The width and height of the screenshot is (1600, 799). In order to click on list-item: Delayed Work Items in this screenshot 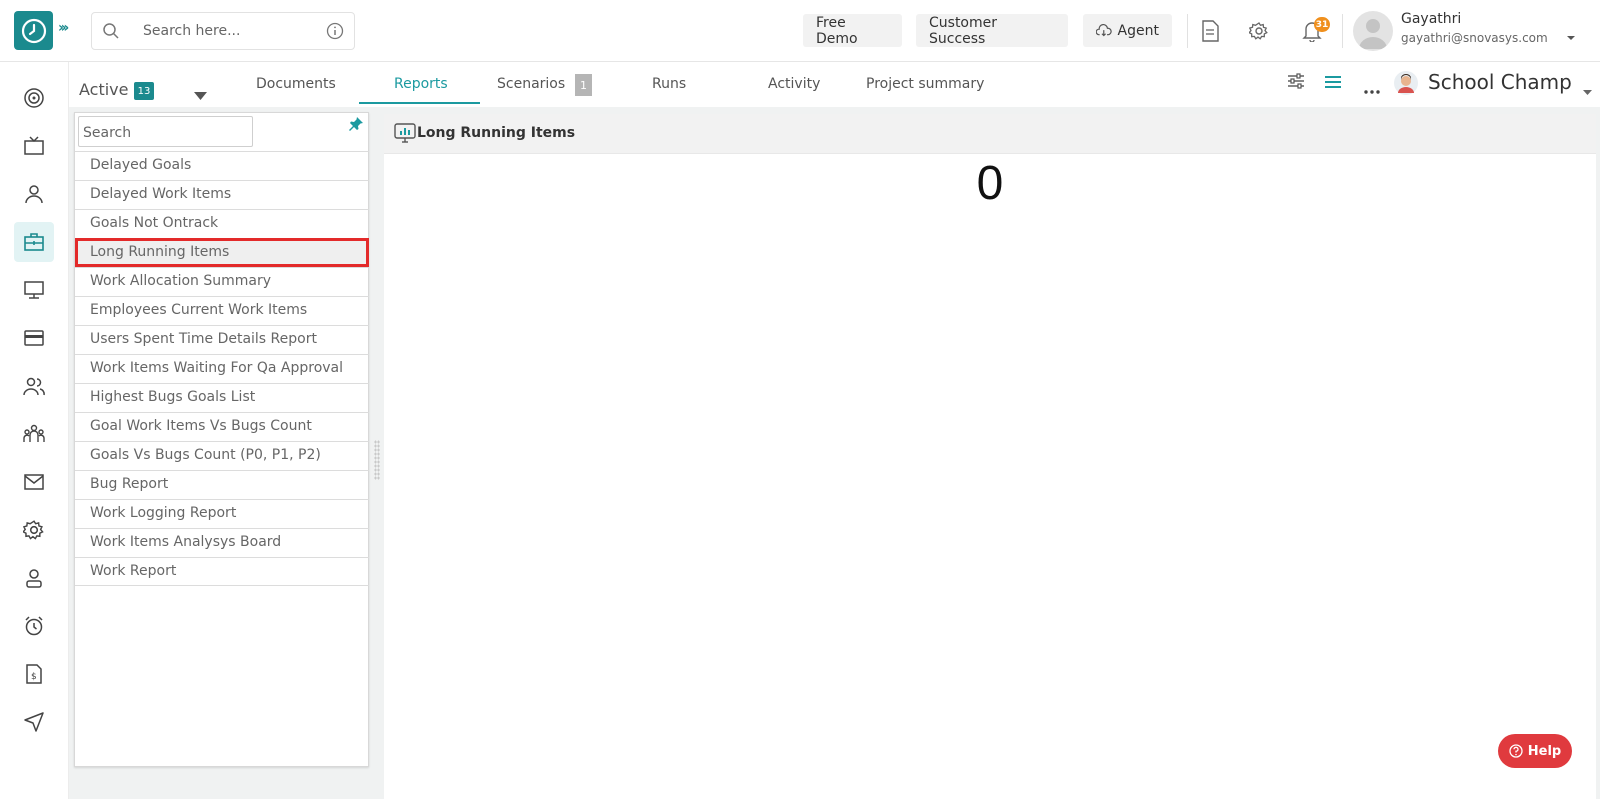, I will do `click(222, 194)`.